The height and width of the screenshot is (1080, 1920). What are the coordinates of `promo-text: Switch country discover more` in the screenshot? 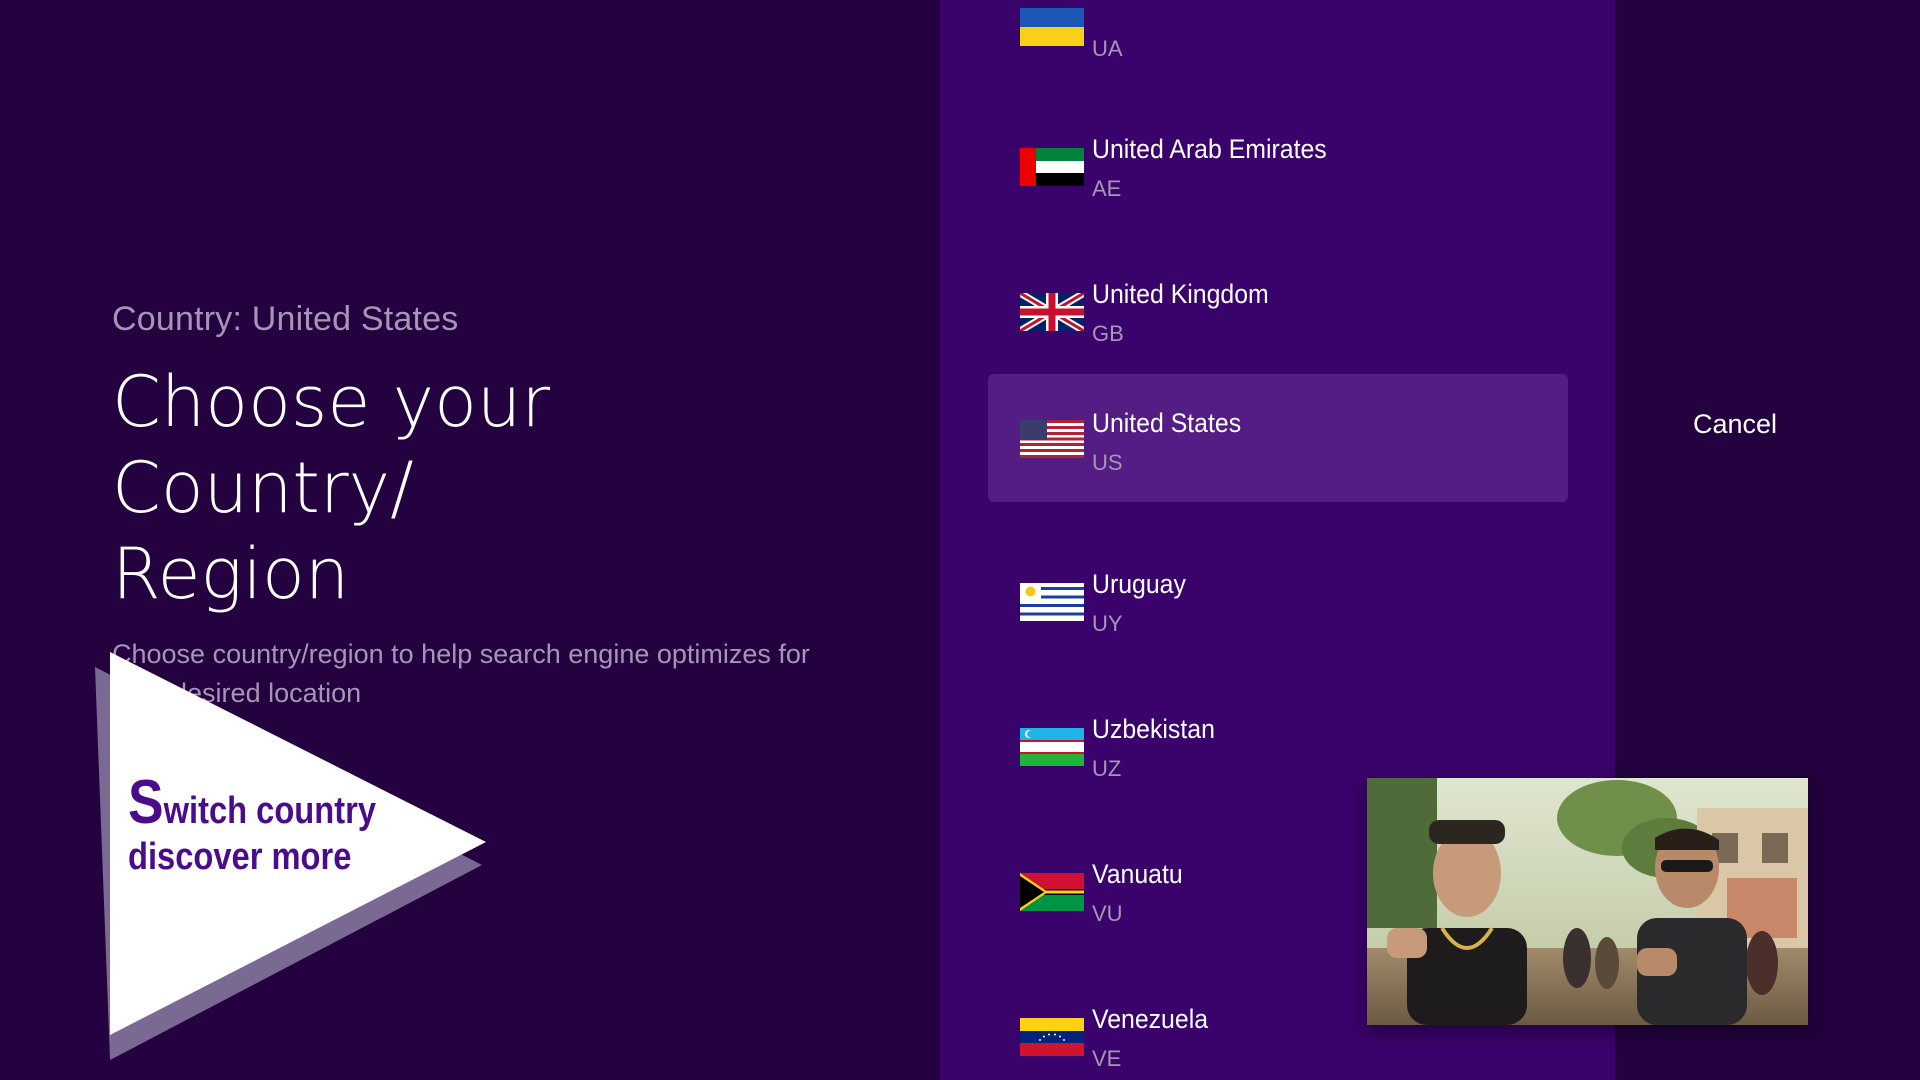 It's located at (252, 826).